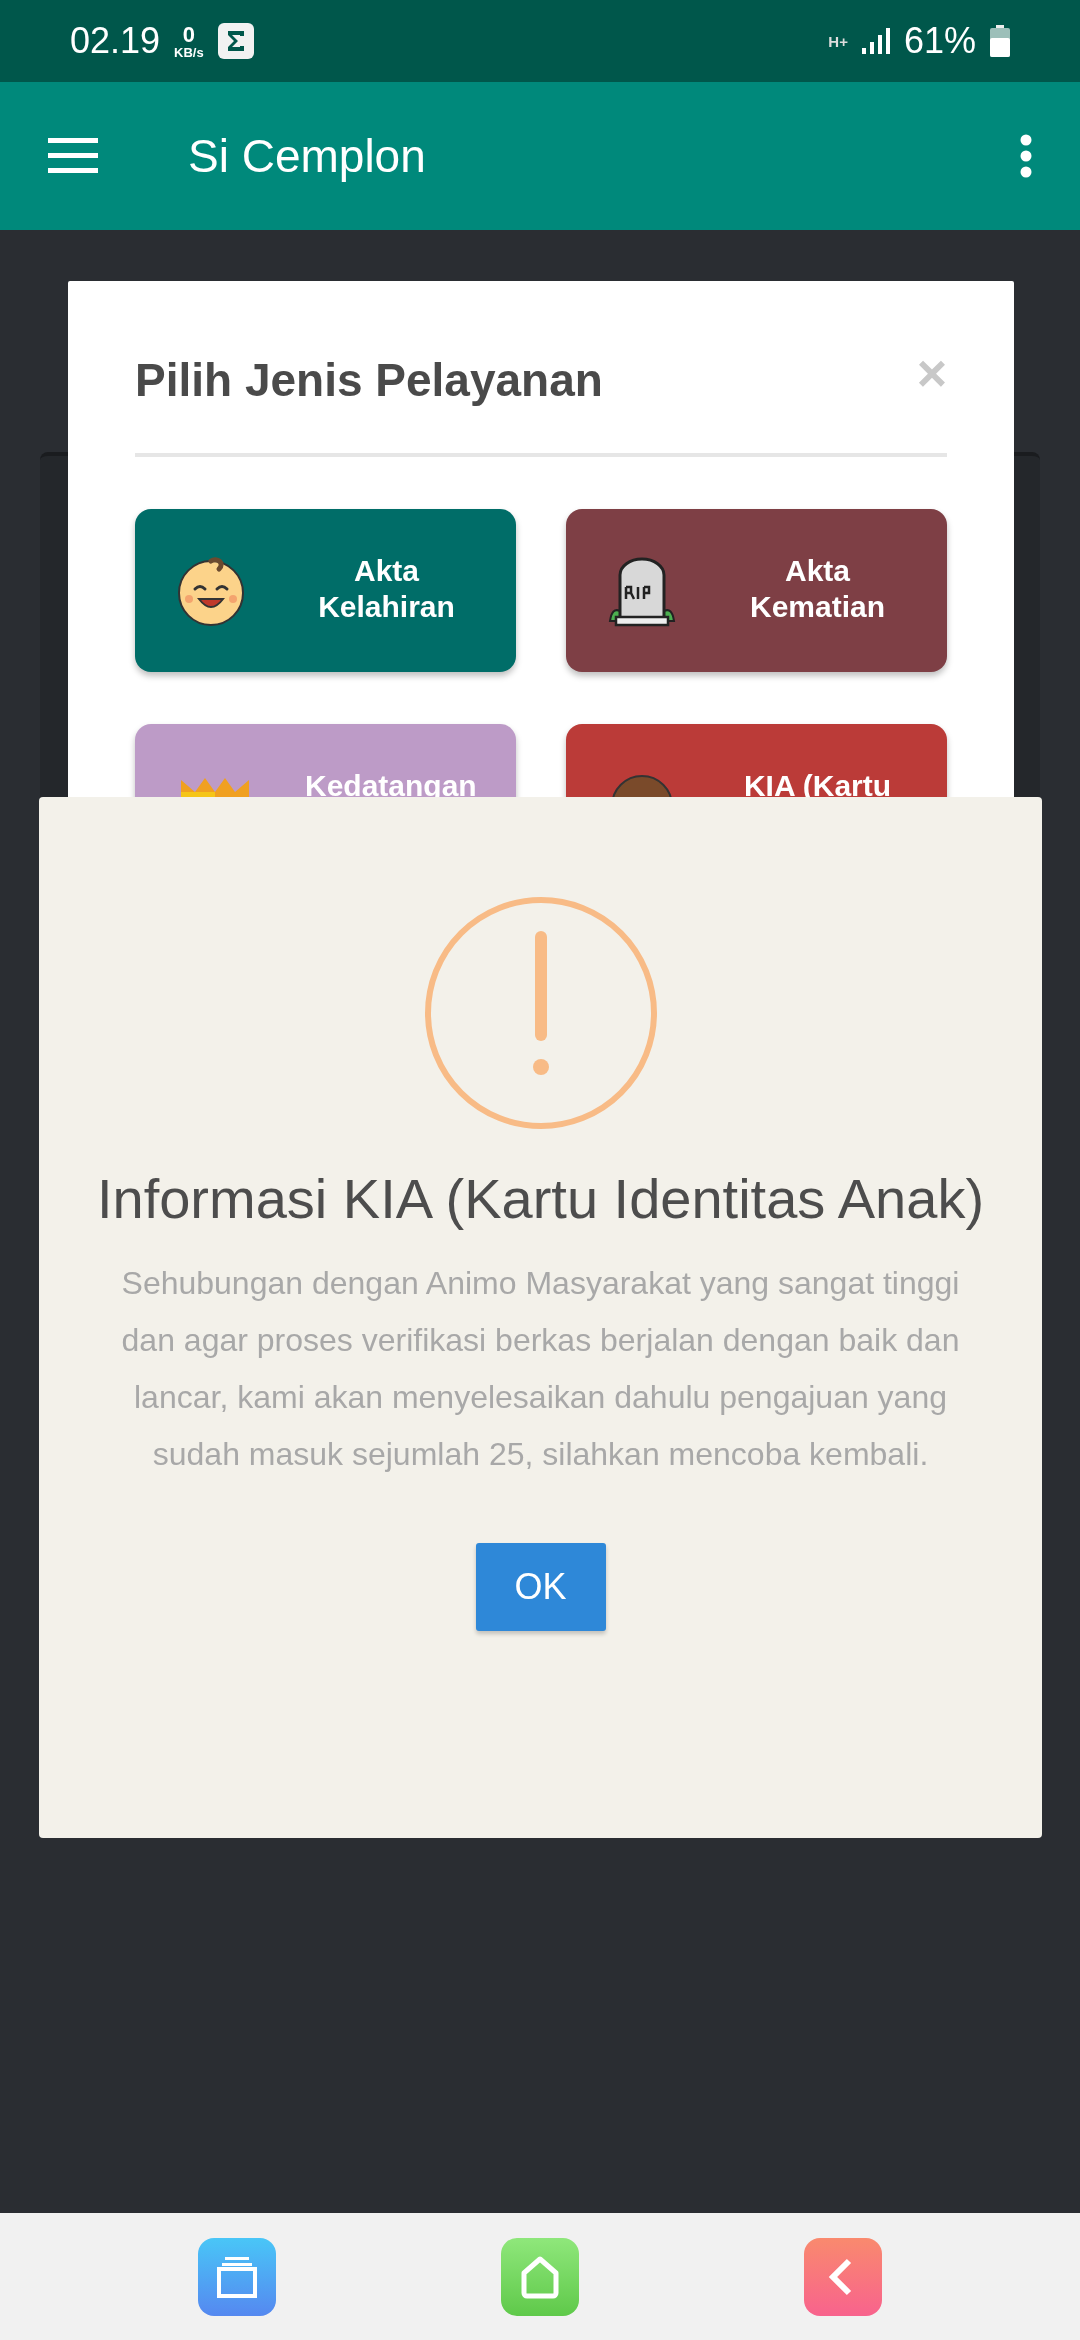 Image resolution: width=1080 pixels, height=2340 pixels. I want to click on network-type: H+, so click(838, 41).